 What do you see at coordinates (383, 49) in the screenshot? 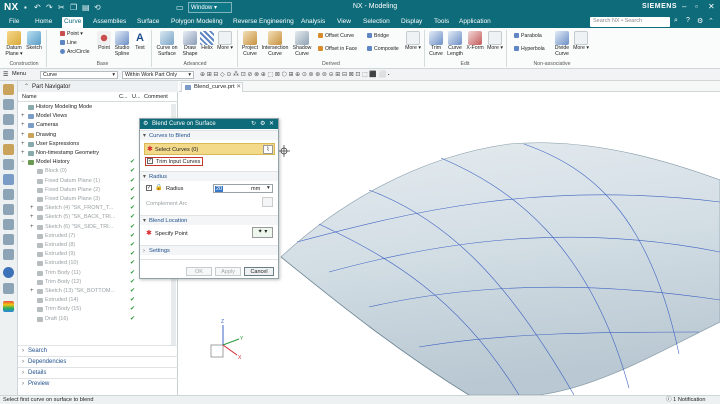
I see `composite-button: Composite` at bounding box center [383, 49].